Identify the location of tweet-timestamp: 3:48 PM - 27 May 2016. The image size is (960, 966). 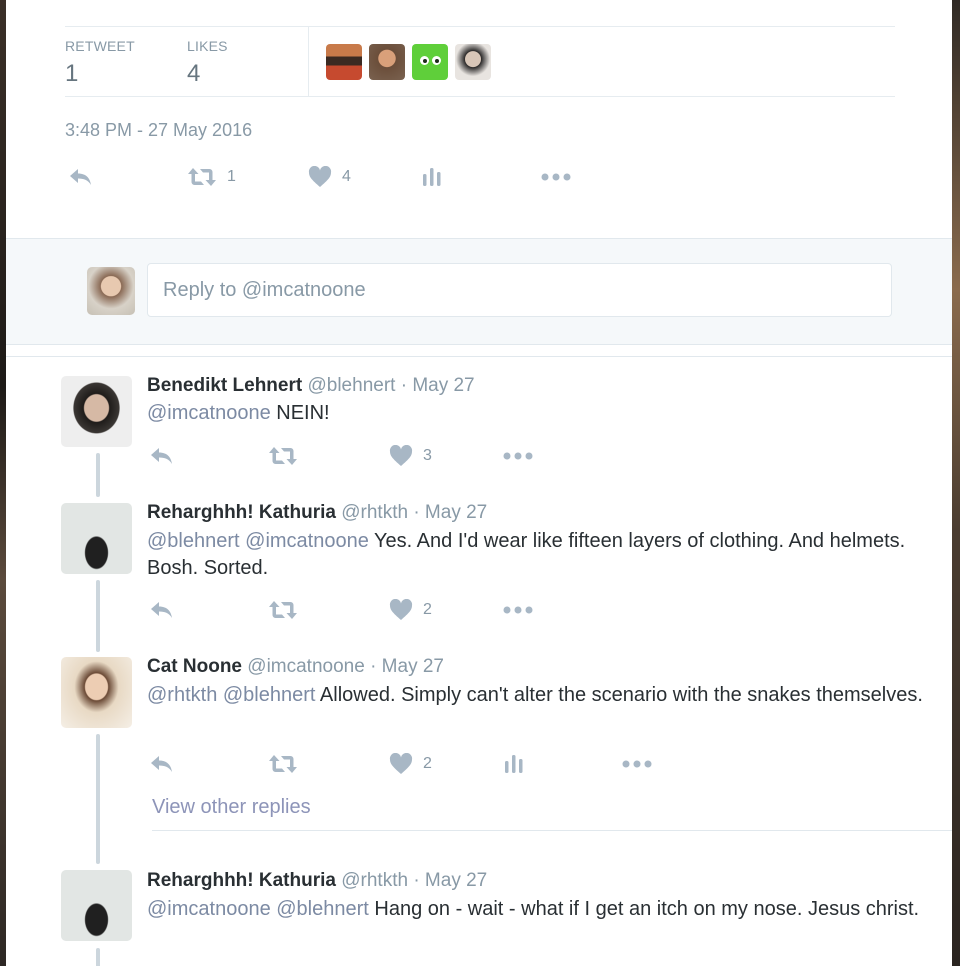
(158, 130).